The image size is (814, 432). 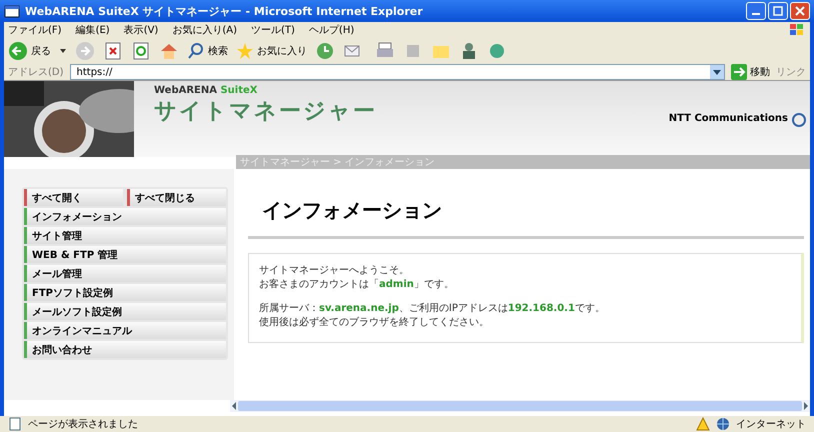 I want to click on text-link: sv.arena.ne.jp, so click(x=359, y=308).